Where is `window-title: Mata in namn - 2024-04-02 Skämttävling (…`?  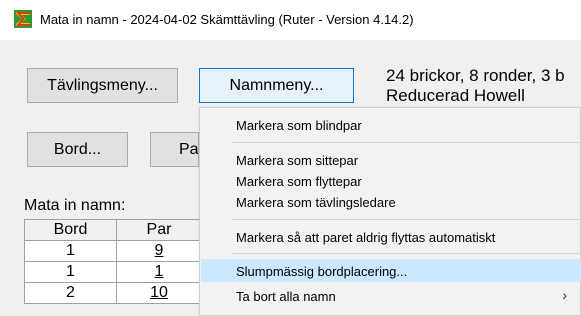
window-title: Mata in namn - 2024-04-02 Skämttävling (… is located at coordinates (227, 19).